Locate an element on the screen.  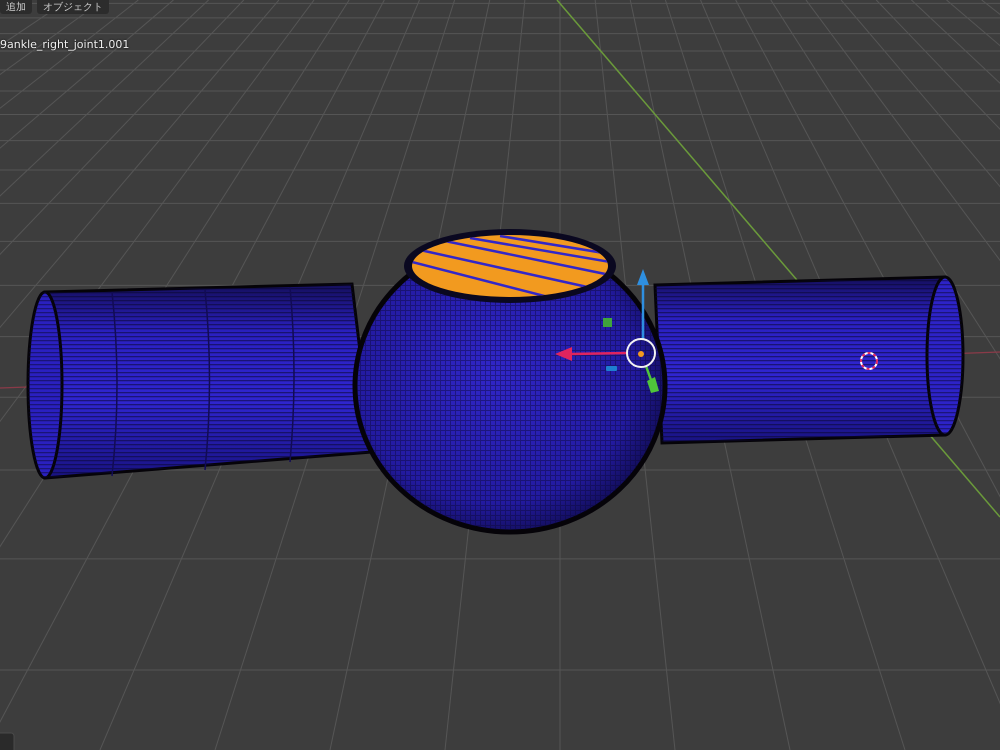
z-axis-arrow is located at coordinates (643, 304).